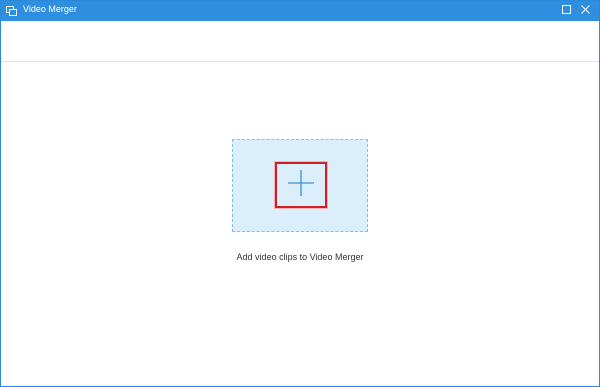 The image size is (600, 387). What do you see at coordinates (300, 257) in the screenshot?
I see `add-clips-caption: Add video clips to Video Merger` at bounding box center [300, 257].